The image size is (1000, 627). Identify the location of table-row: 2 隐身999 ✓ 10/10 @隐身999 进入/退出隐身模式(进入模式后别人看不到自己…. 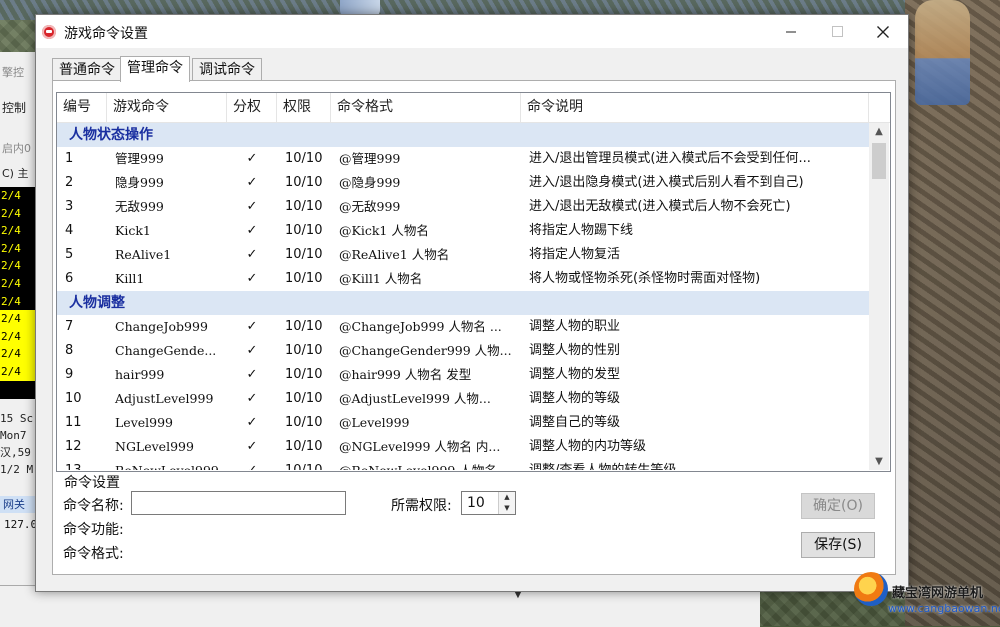
(463, 183).